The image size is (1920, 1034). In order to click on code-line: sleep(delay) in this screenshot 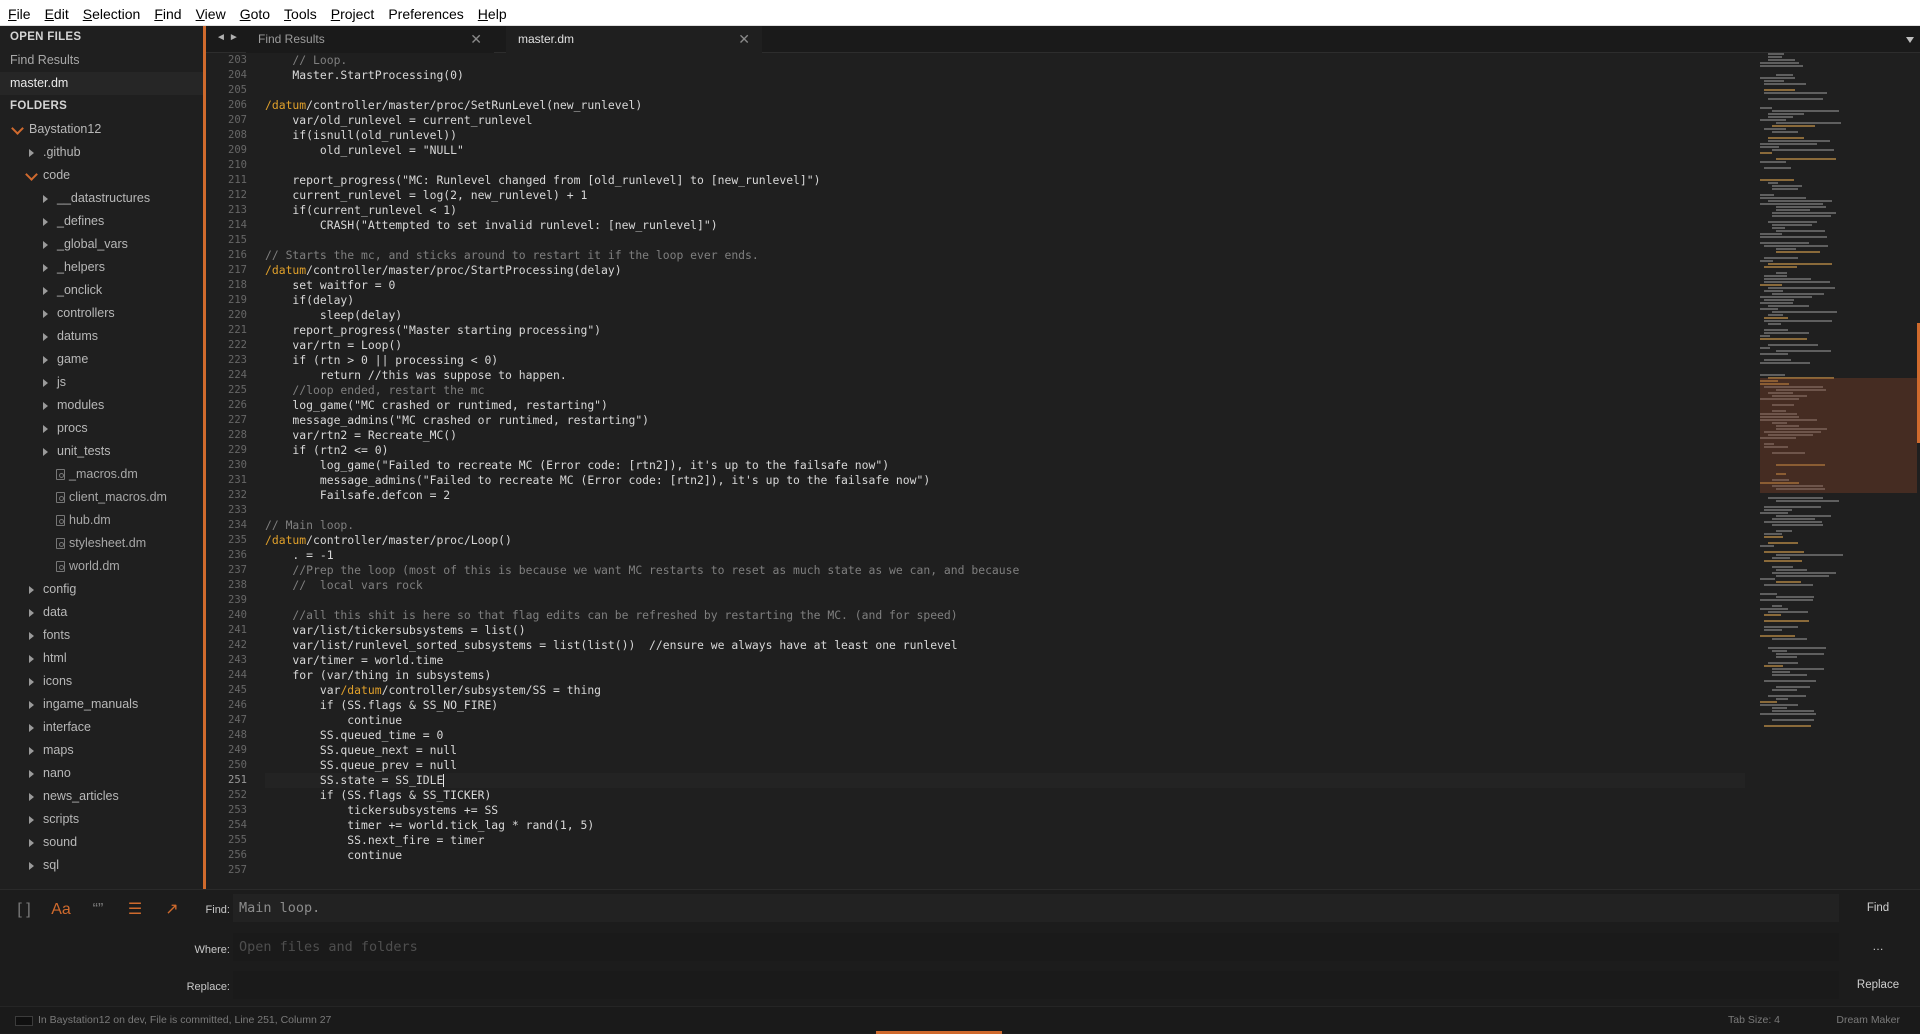, I will do `click(1005, 315)`.